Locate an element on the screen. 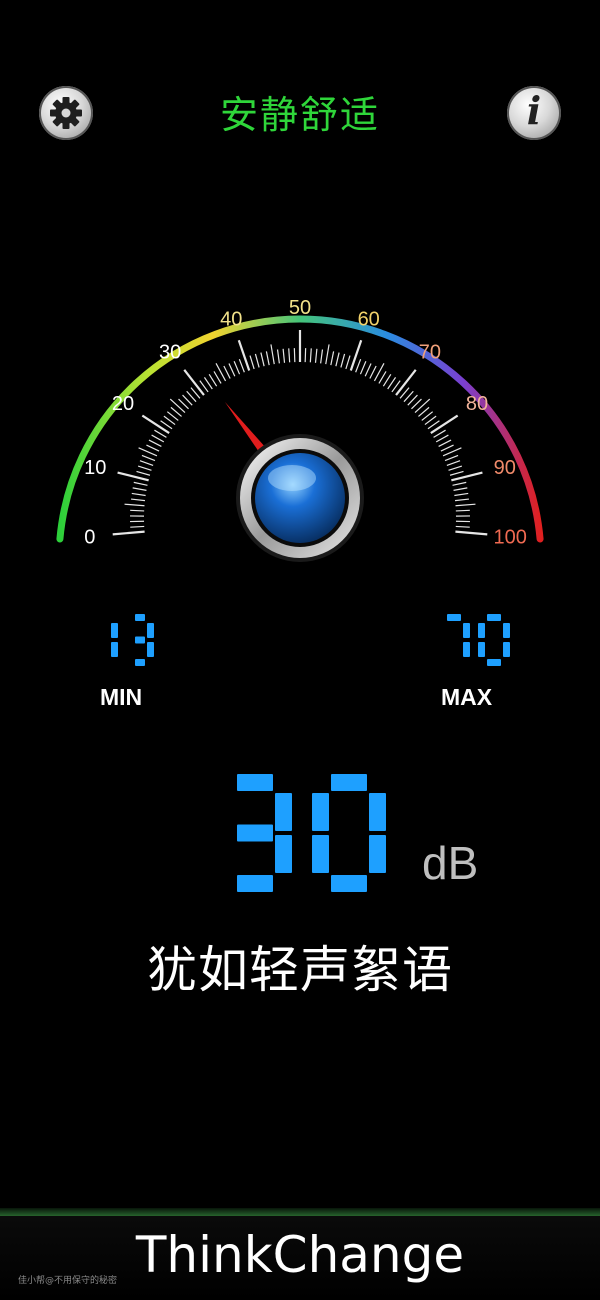 This screenshot has height=1300, width=600. tick-label: 70 is located at coordinates (430, 353).